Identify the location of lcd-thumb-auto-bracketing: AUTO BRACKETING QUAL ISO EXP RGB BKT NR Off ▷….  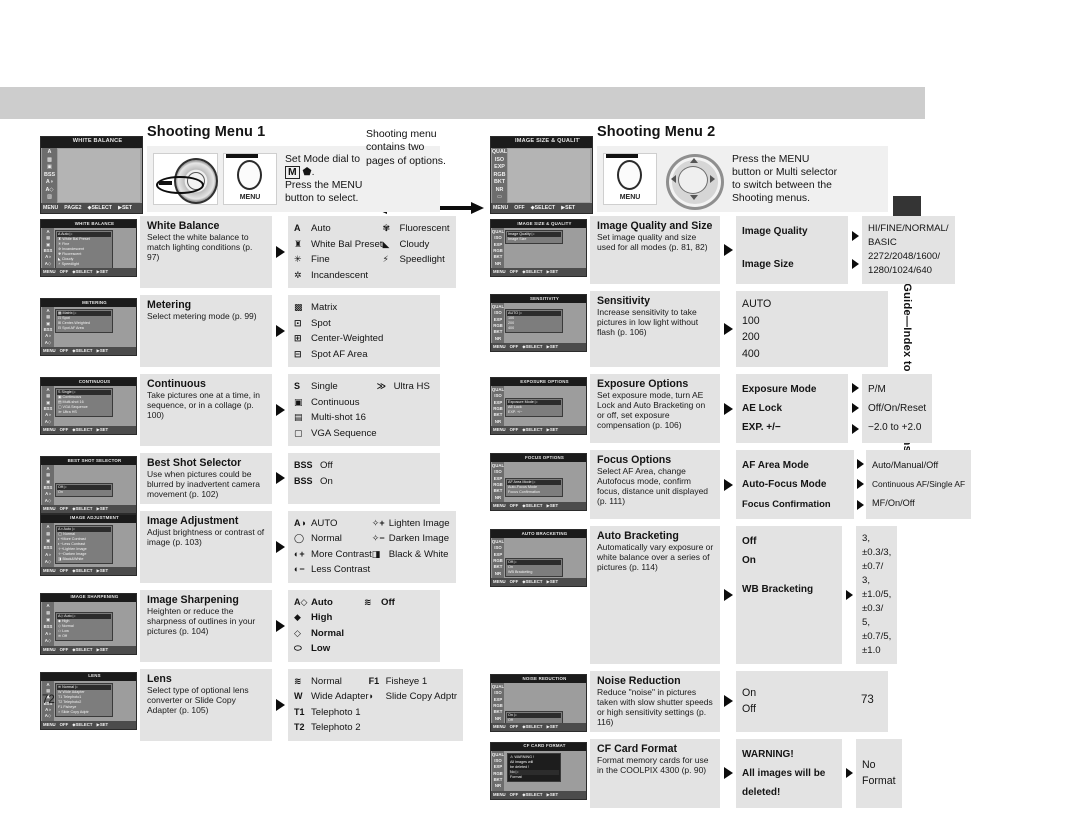
(538, 558).